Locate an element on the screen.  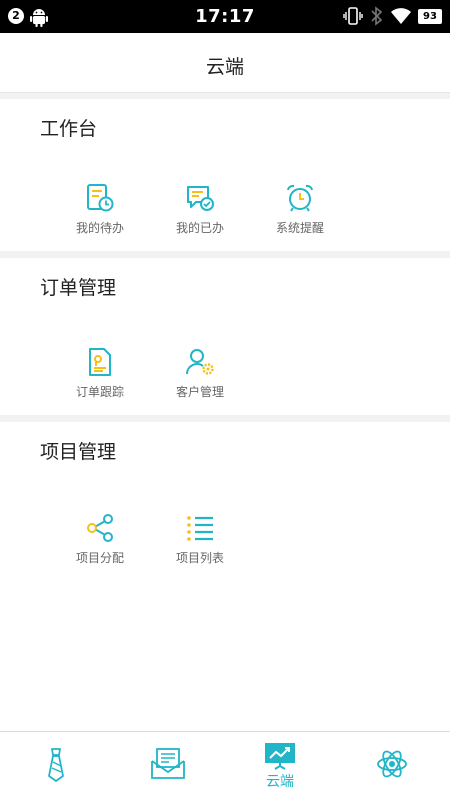
grid-item-label: 项目分配 is located at coordinates (99, 558).